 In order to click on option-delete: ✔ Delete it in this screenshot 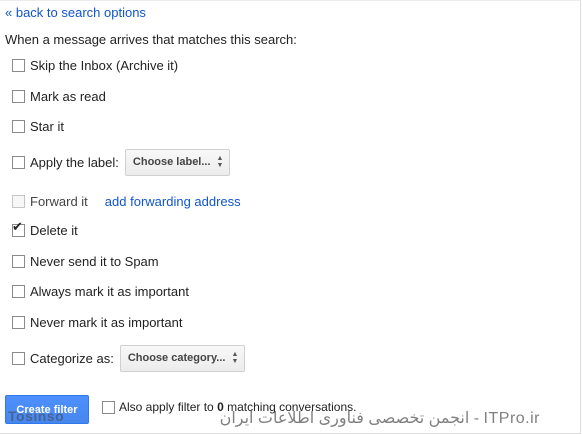, I will do `click(45, 229)`.